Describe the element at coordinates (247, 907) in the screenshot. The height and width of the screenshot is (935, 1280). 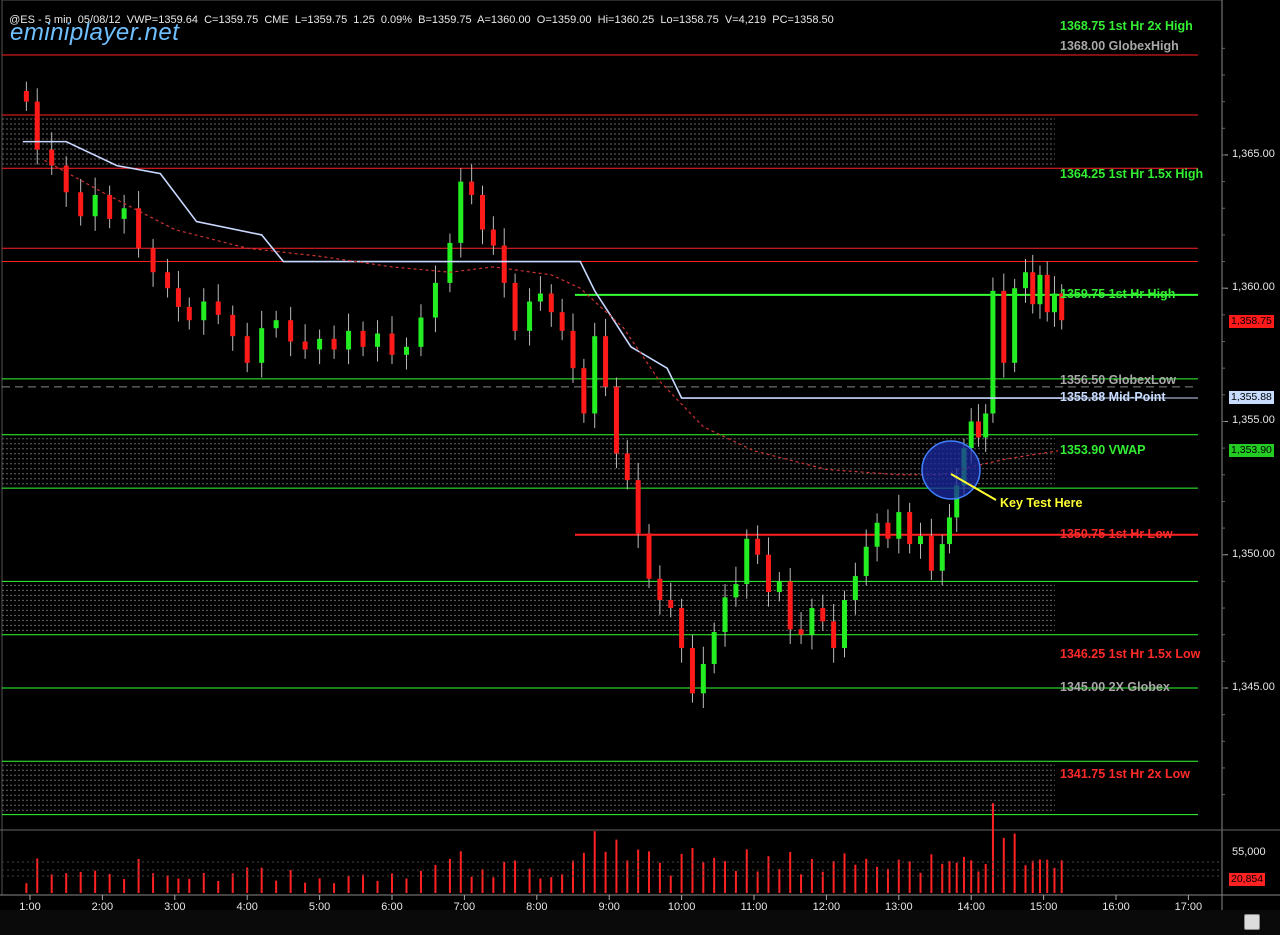
I see `x-tick-label: 4:00` at that location.